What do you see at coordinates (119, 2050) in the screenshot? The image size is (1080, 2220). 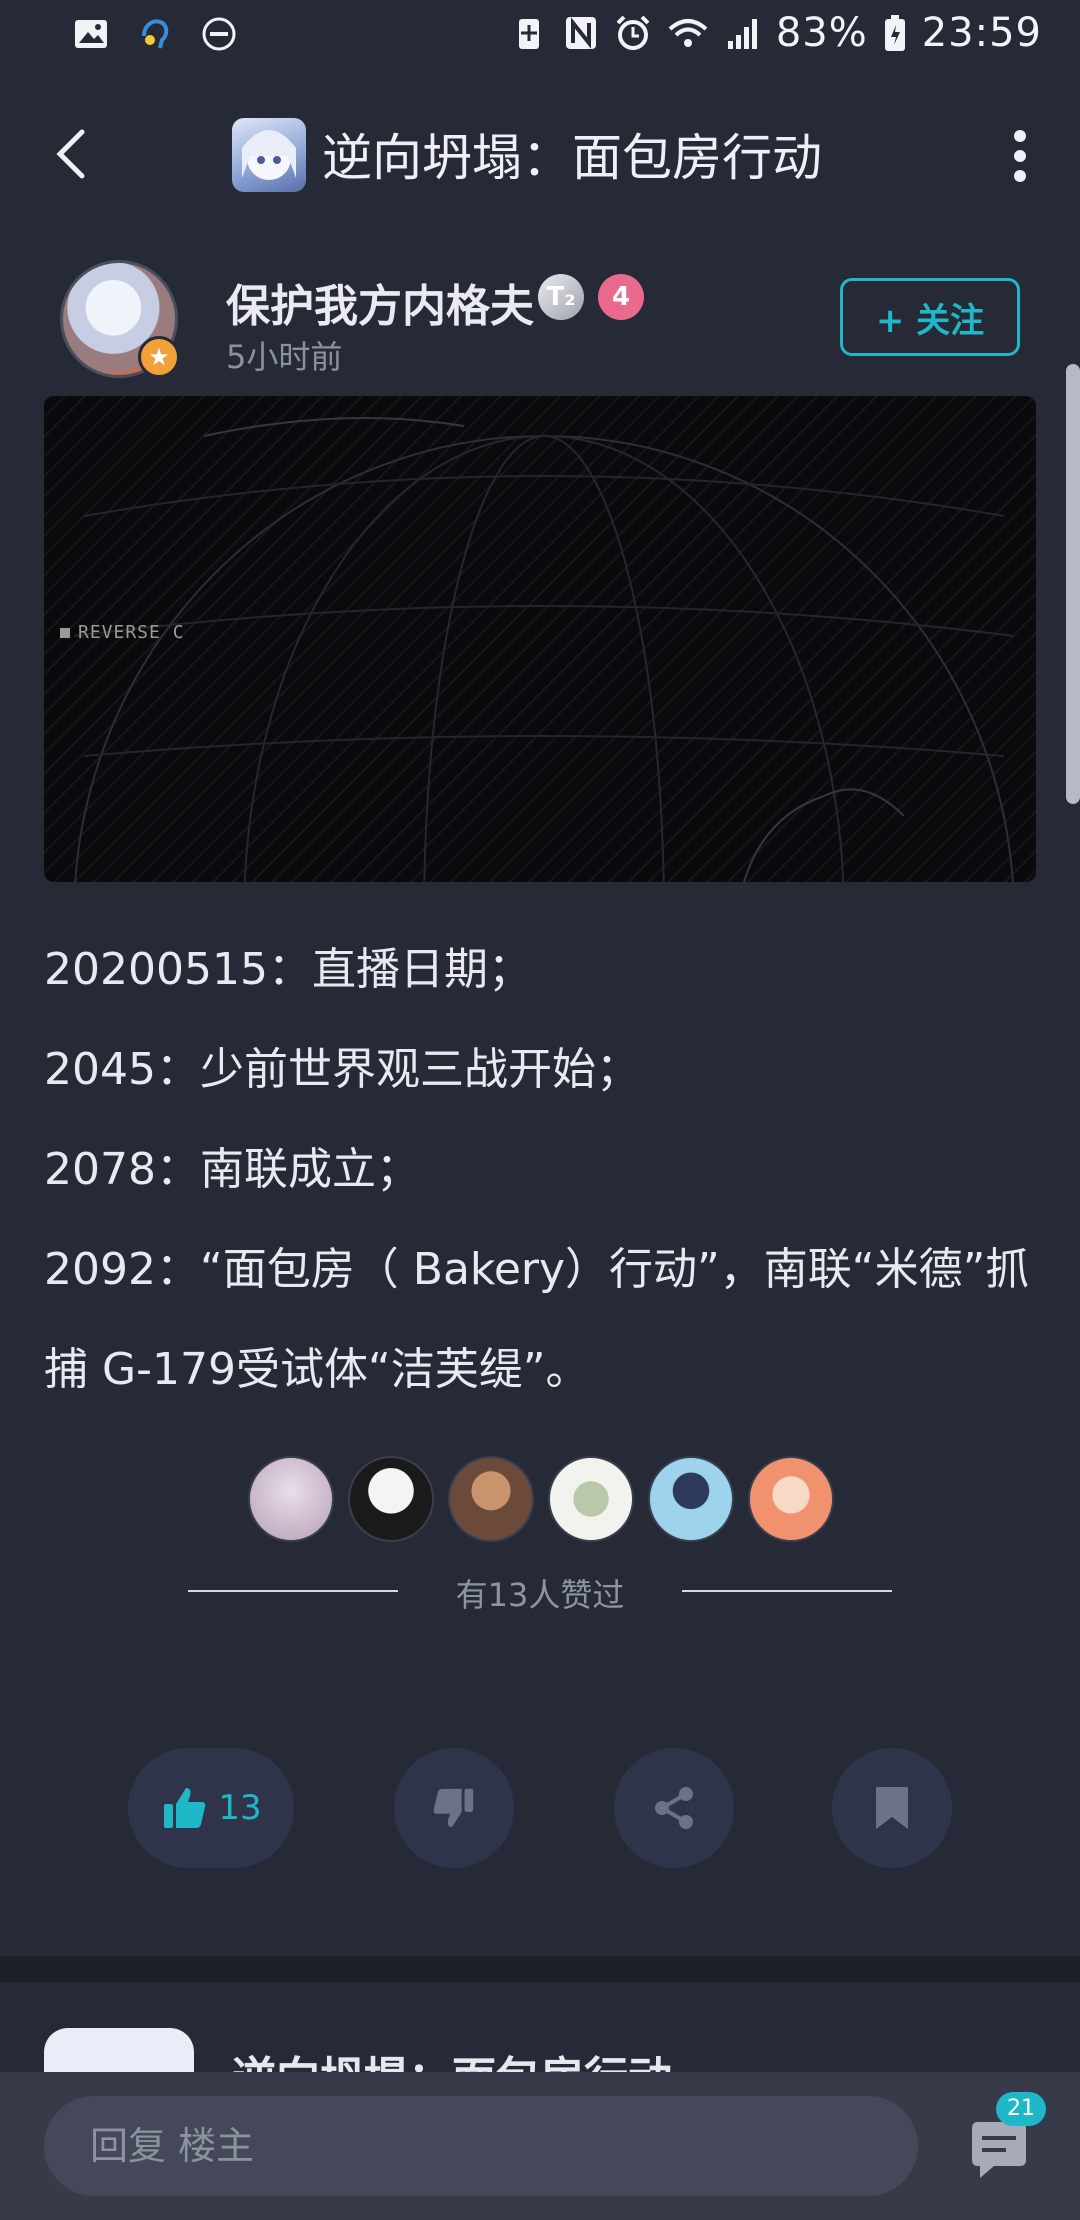 I see `next-post-thumbnail` at bounding box center [119, 2050].